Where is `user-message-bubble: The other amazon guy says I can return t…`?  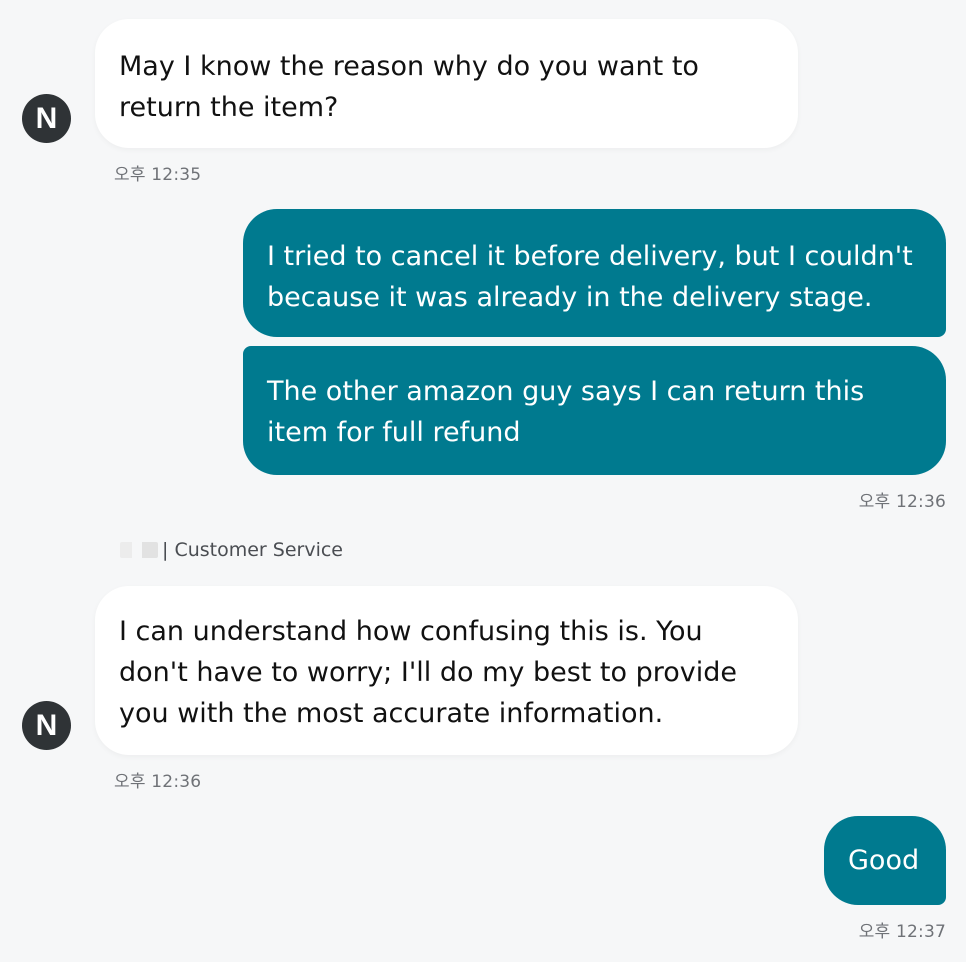
user-message-bubble: The other amazon guy says I can return t… is located at coordinates (594, 410).